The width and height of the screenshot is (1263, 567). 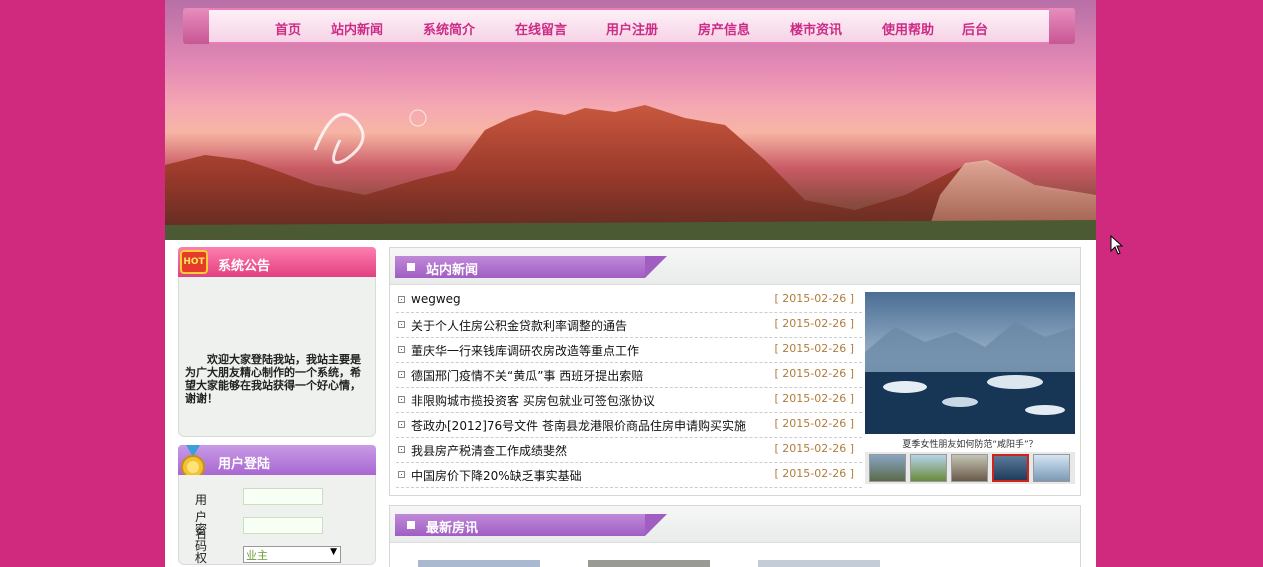 I want to click on chevron-down-icon: ▼, so click(x=333, y=552).